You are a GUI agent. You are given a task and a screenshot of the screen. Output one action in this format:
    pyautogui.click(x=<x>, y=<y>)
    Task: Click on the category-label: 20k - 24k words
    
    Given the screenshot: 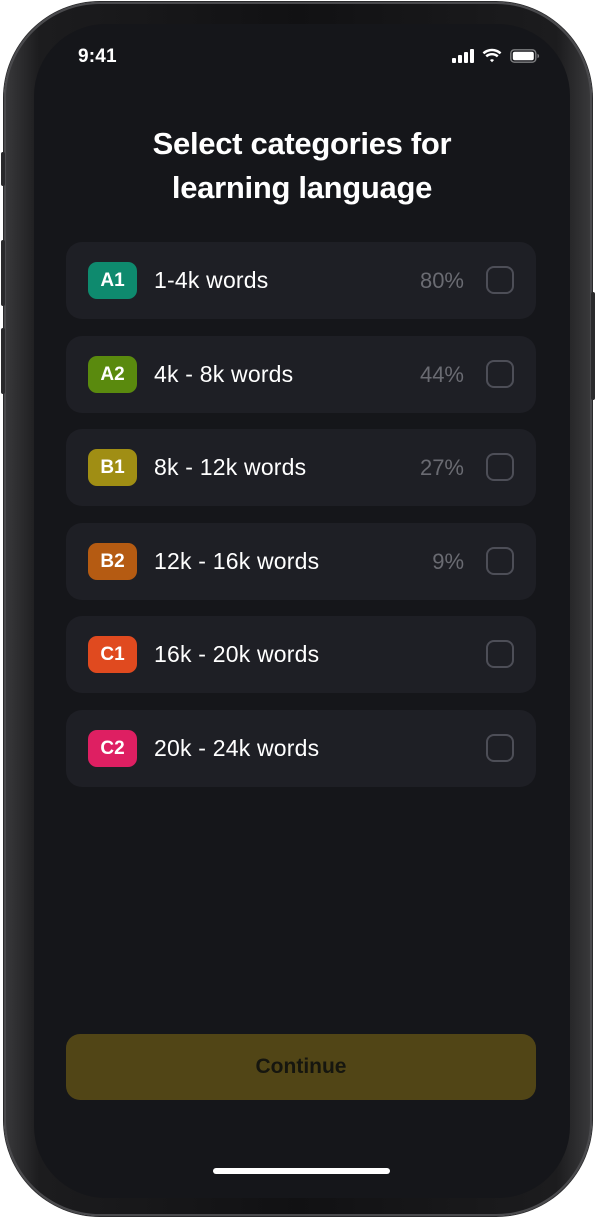 What is the action you would take?
    pyautogui.click(x=237, y=747)
    